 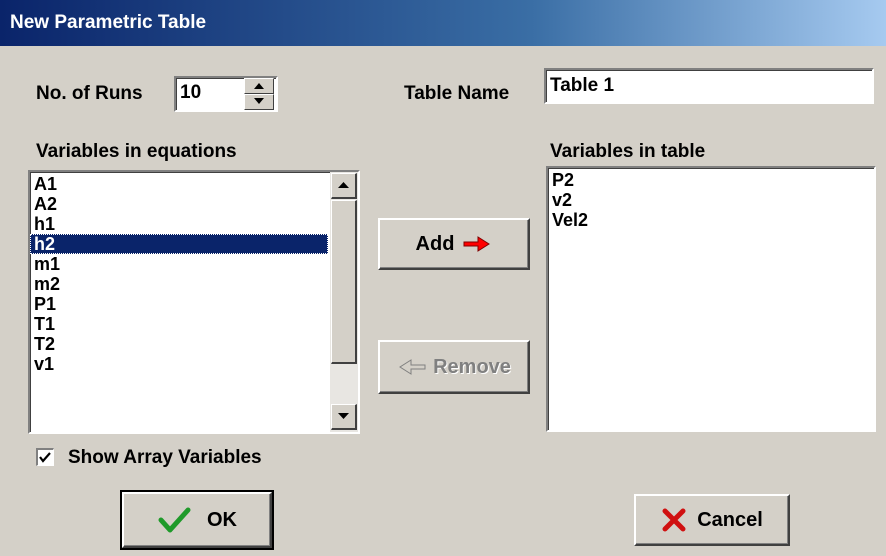 I want to click on list-item: v2, so click(x=708, y=200).